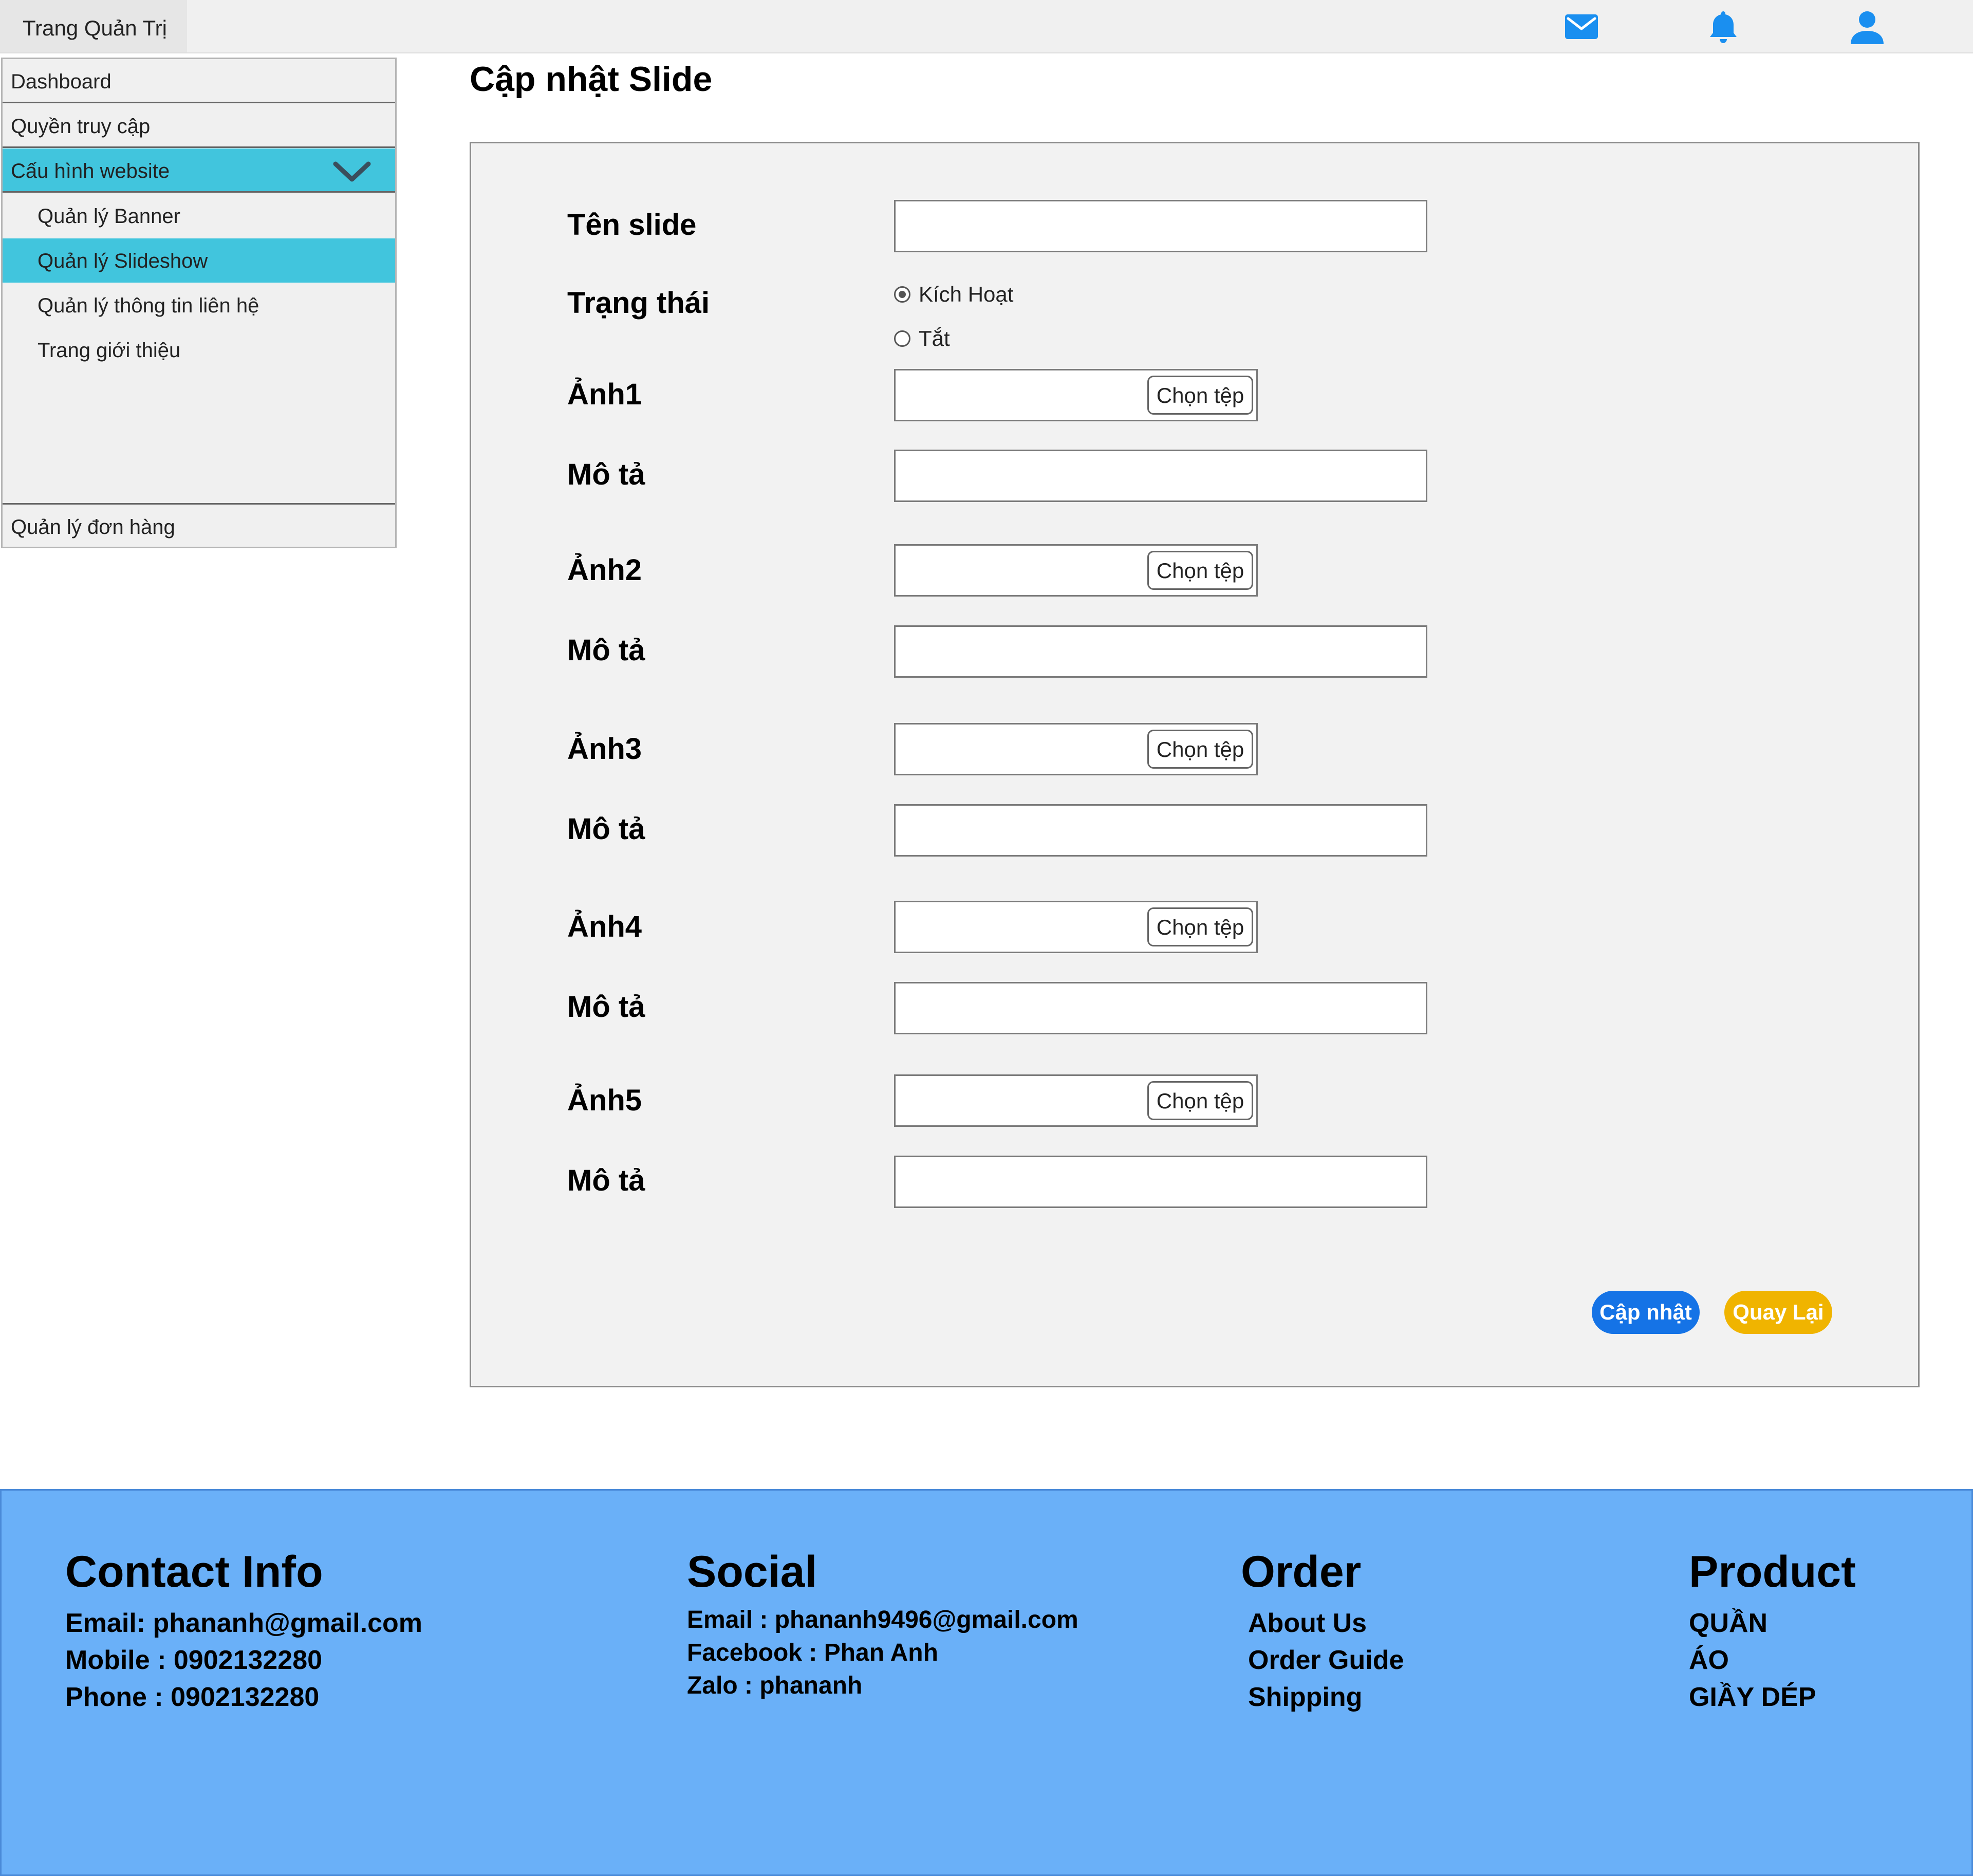 This screenshot has width=1973, height=1876. Describe the element at coordinates (966, 294) in the screenshot. I see `status-option-label: Kích Hoạt` at that location.